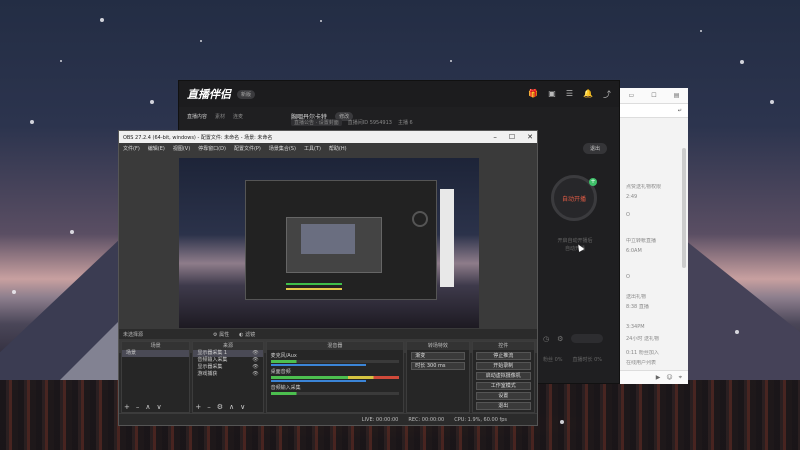  Describe the element at coordinates (533, 94) in the screenshot. I see `gift-icon: 🎁` at that location.